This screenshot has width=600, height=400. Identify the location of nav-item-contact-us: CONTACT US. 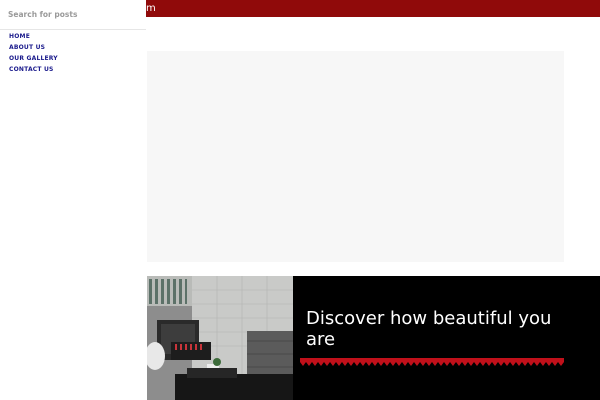
(33, 69).